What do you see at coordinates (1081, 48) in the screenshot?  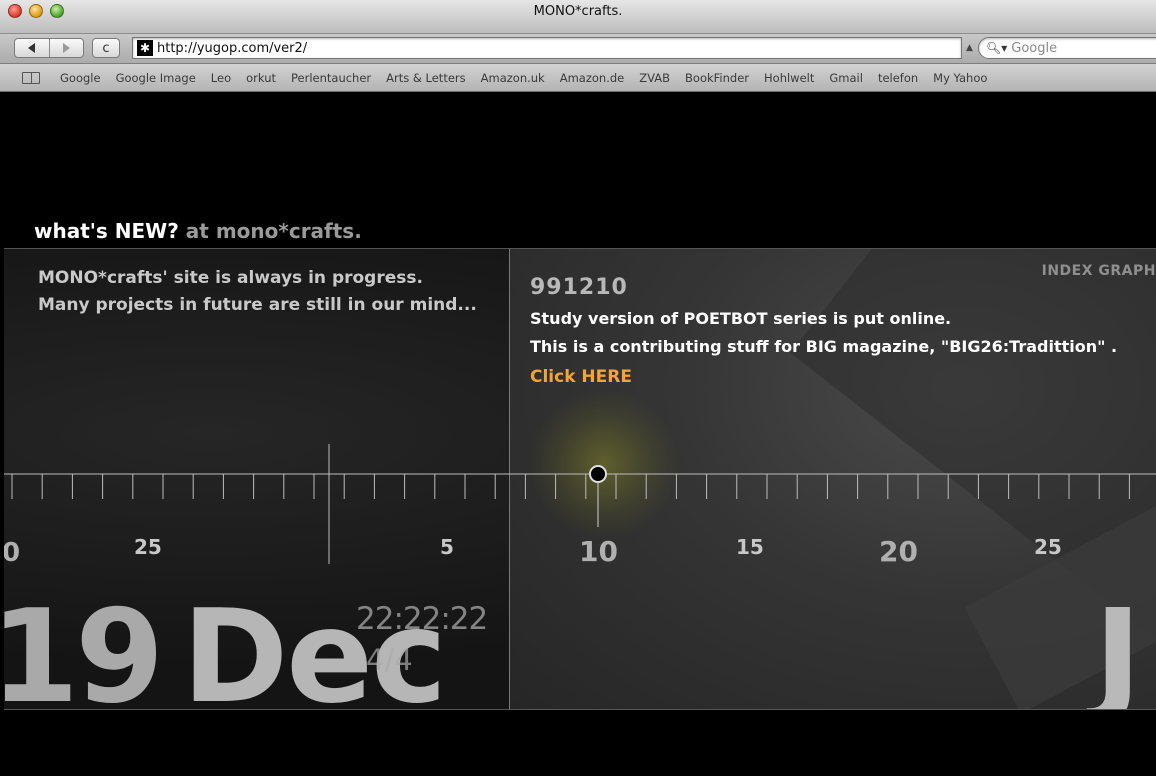 I see `search-input` at bounding box center [1081, 48].